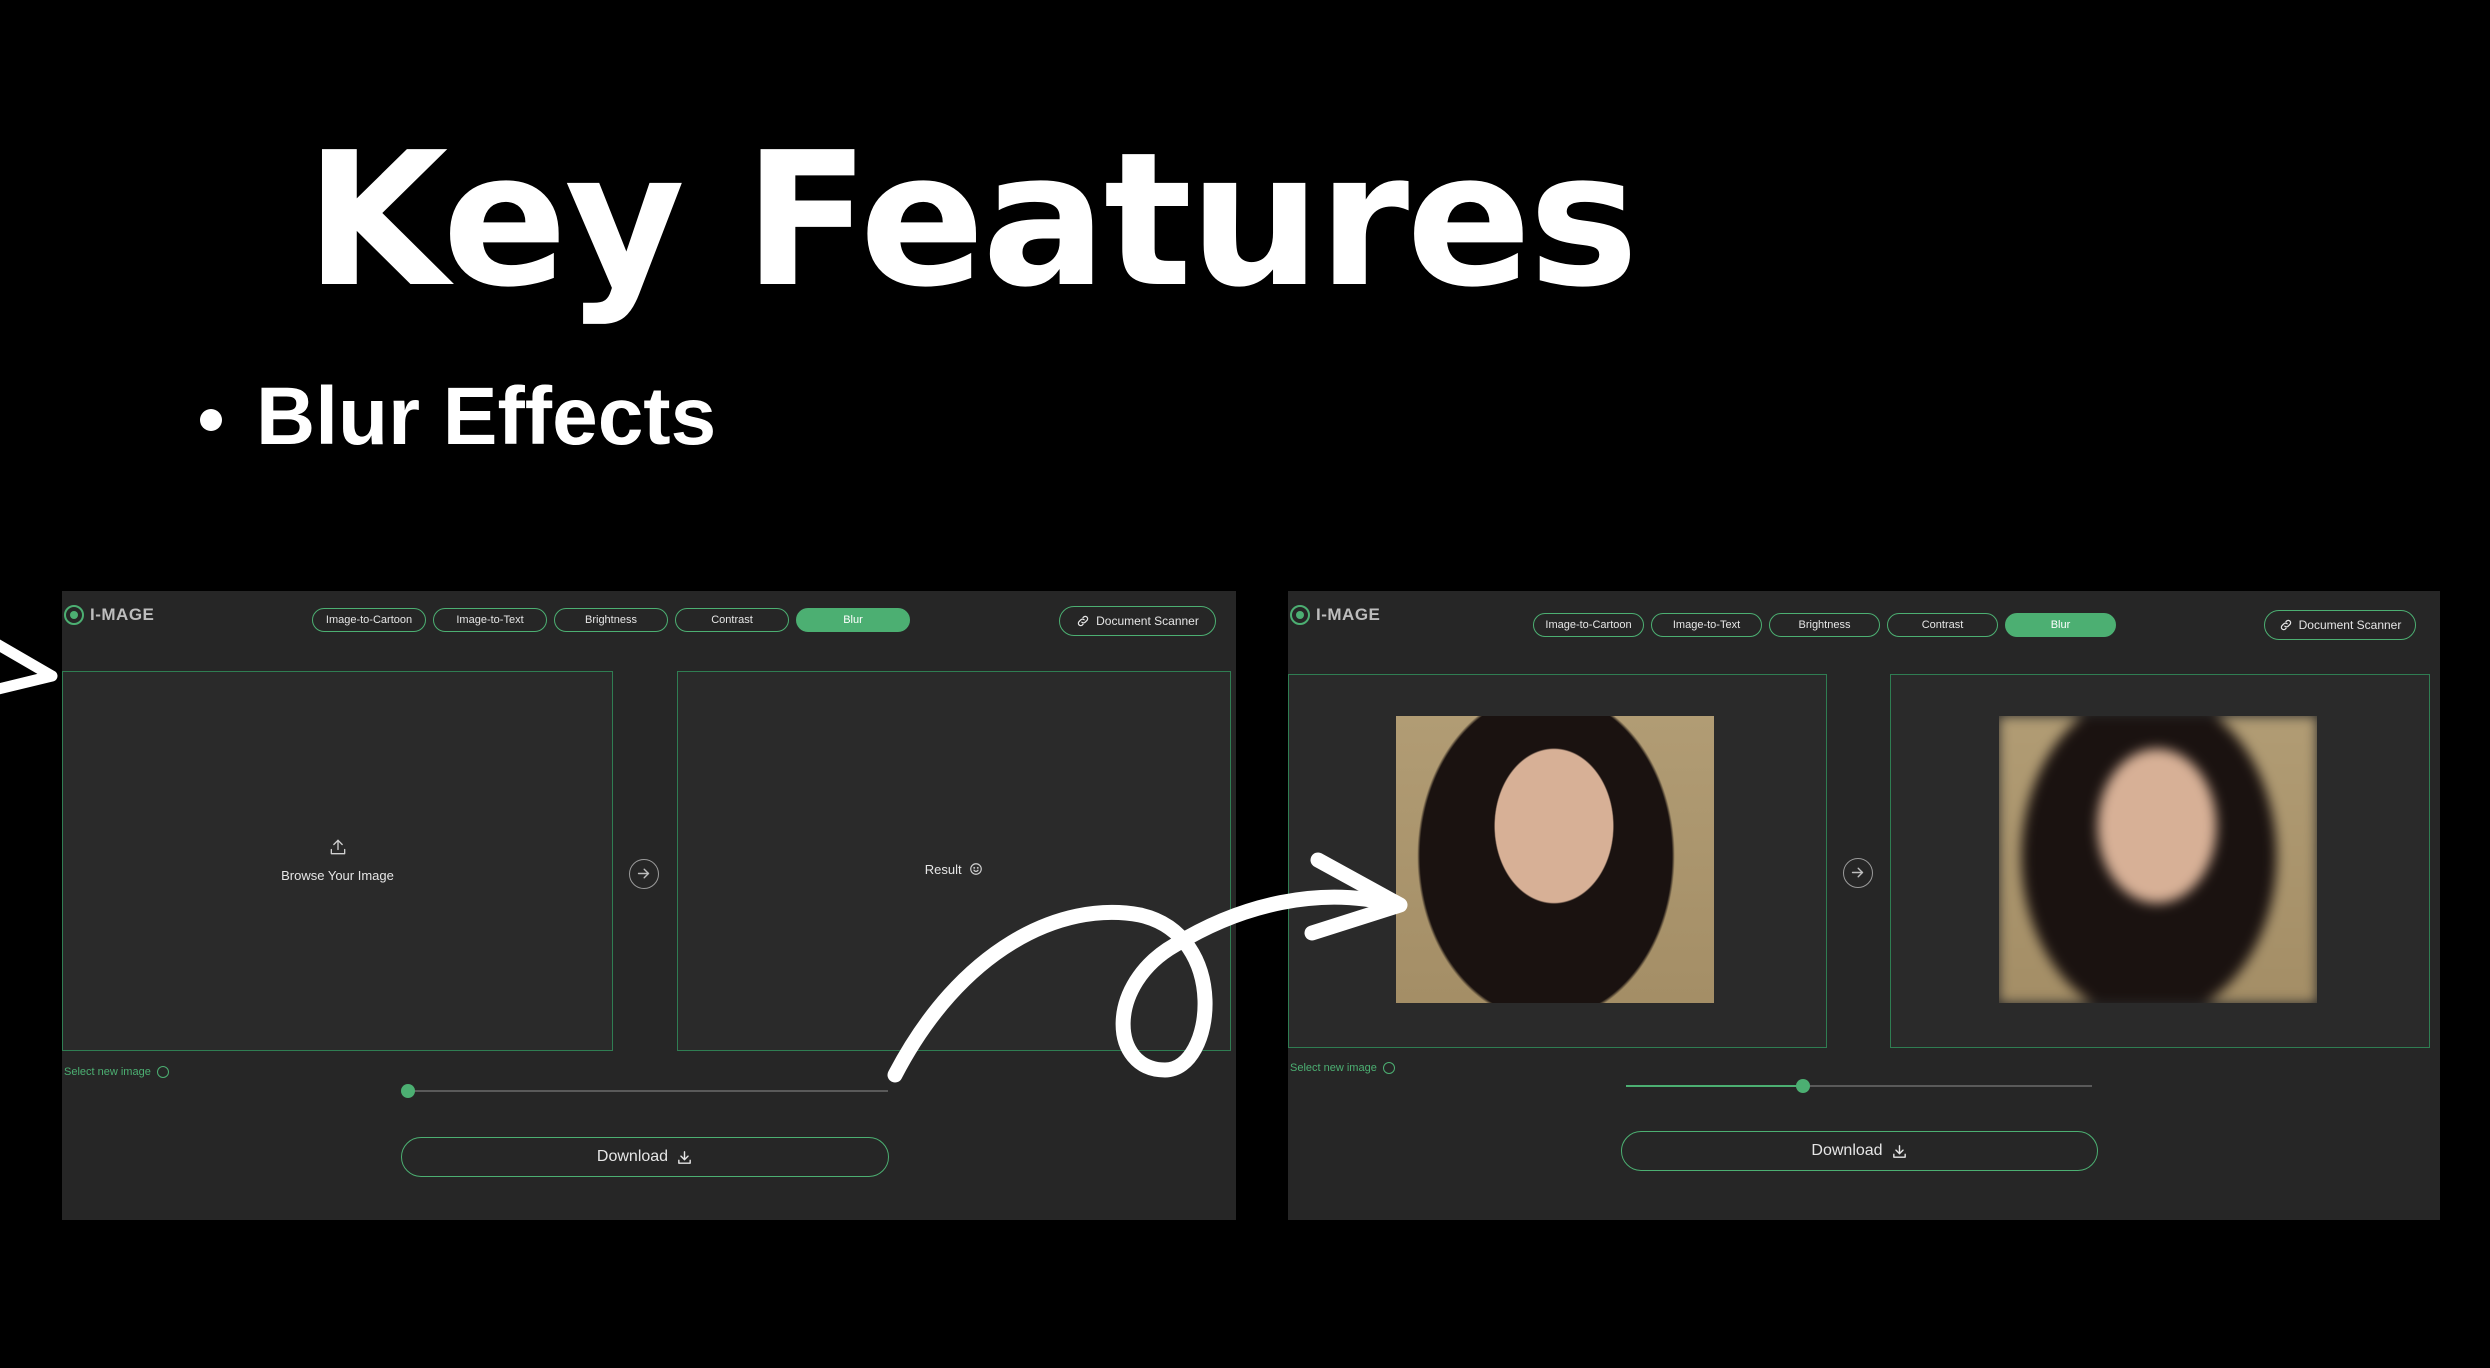 This screenshot has height=1368, width=2490. I want to click on feature-bullet: Blur Effects, so click(458, 417).